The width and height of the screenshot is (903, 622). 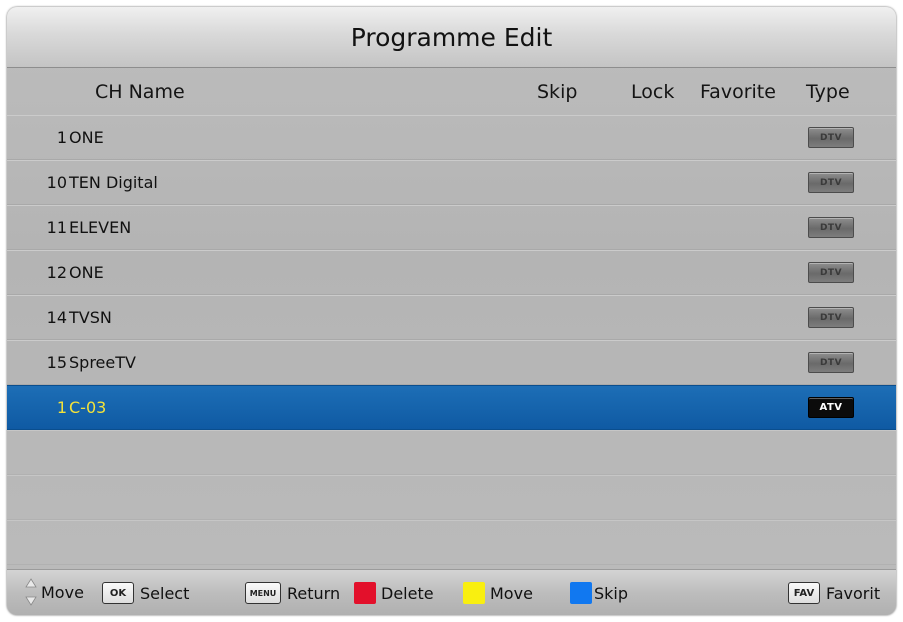 What do you see at coordinates (31, 592) in the screenshot?
I see `up-down-arrows-icon` at bounding box center [31, 592].